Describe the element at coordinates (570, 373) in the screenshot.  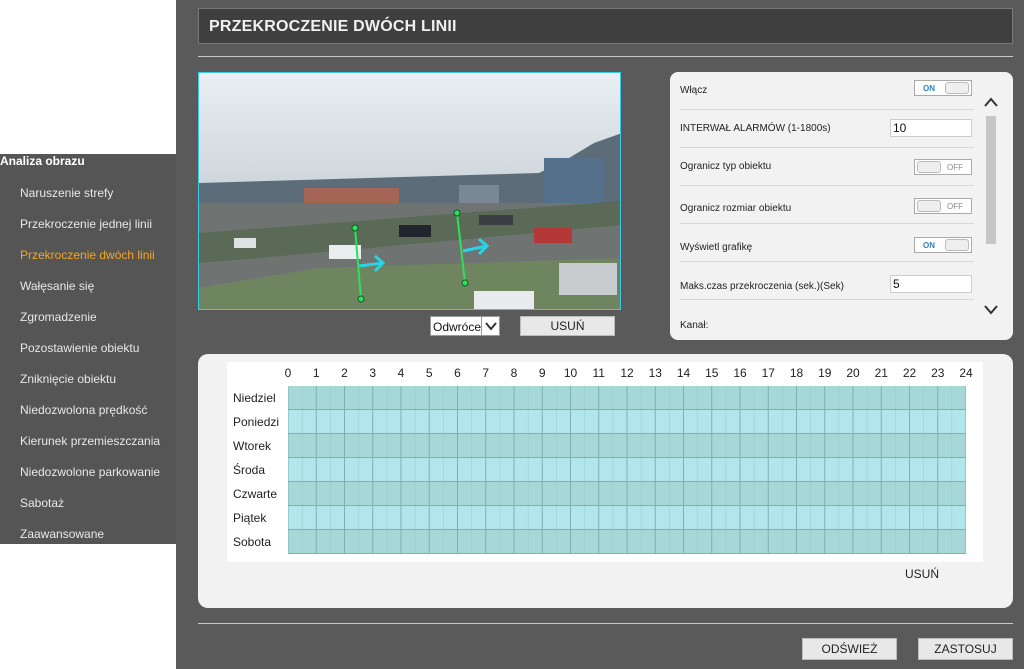
I see `hour-label: 10` at that location.